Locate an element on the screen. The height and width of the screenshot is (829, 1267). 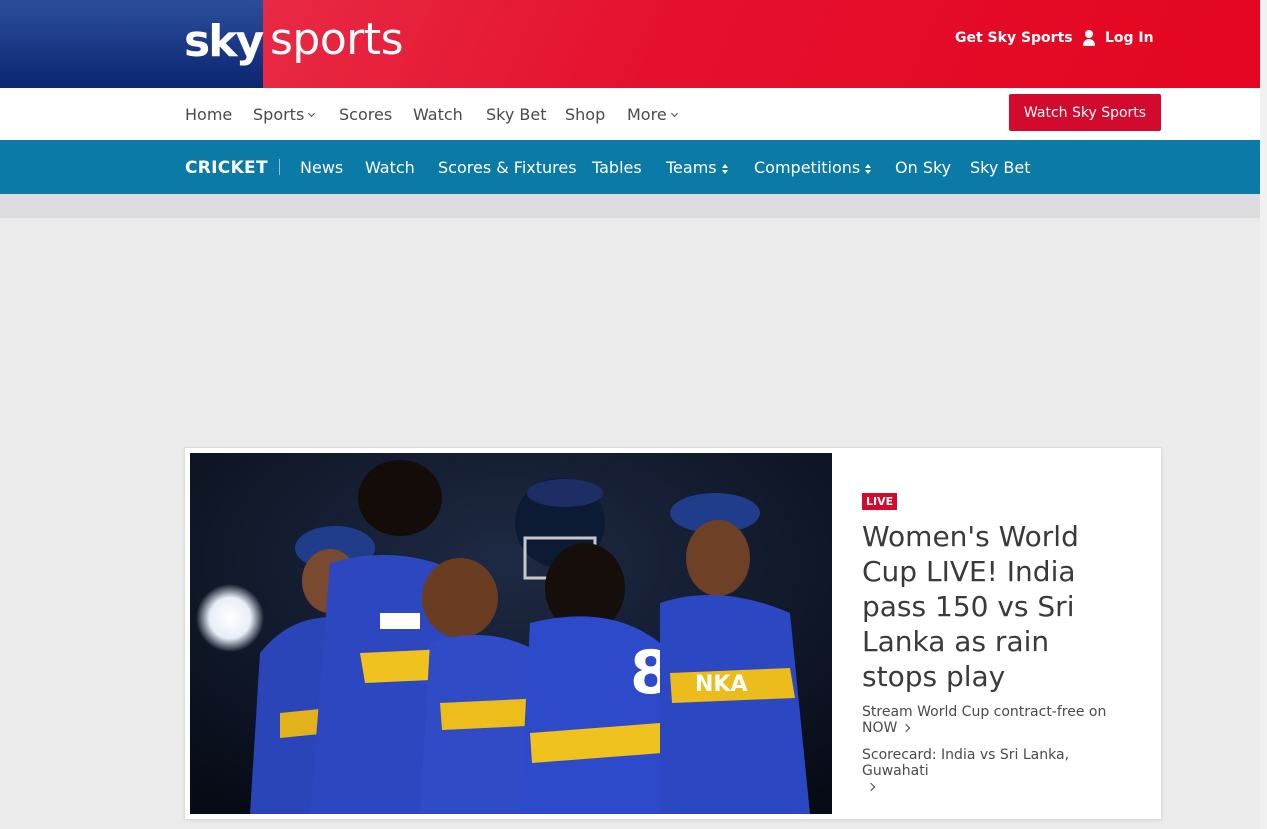
get-sky-sports-link: Get Sky Sports is located at coordinates (1014, 38).